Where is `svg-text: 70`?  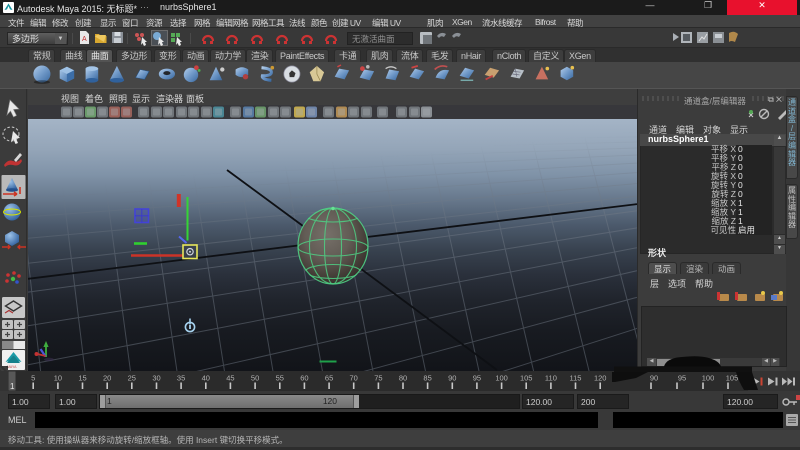 svg-text: 70 is located at coordinates (354, 378).